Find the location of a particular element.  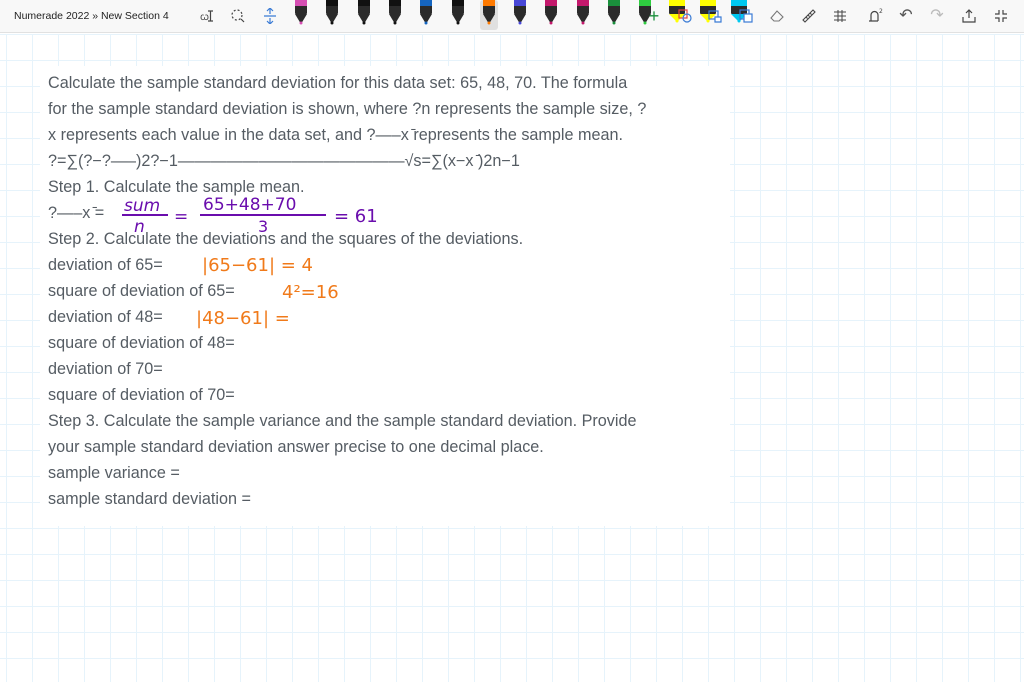

deviation-label: square of deviation of 65= is located at coordinates (141, 291).